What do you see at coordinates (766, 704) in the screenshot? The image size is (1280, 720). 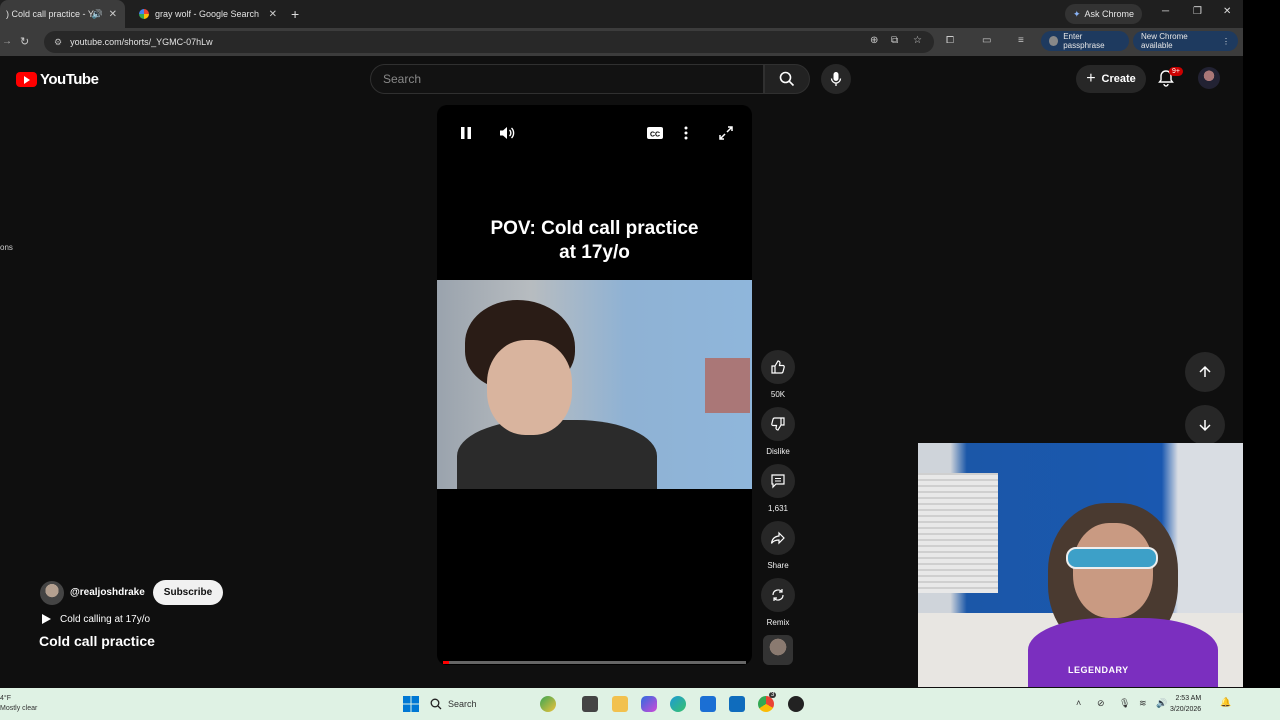 I see `chrome-icon` at bounding box center [766, 704].